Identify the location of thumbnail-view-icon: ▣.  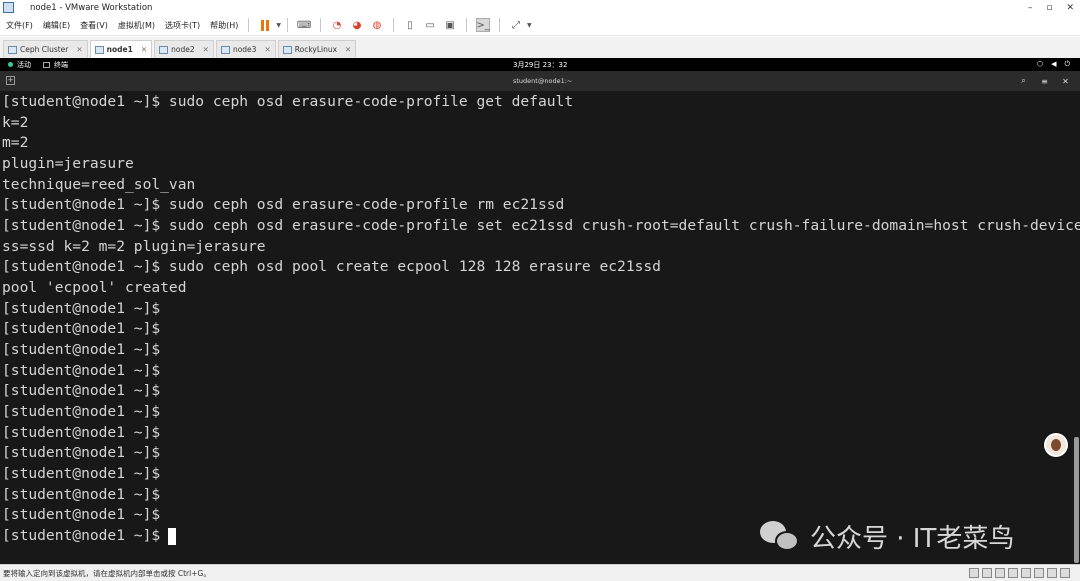
(450, 25).